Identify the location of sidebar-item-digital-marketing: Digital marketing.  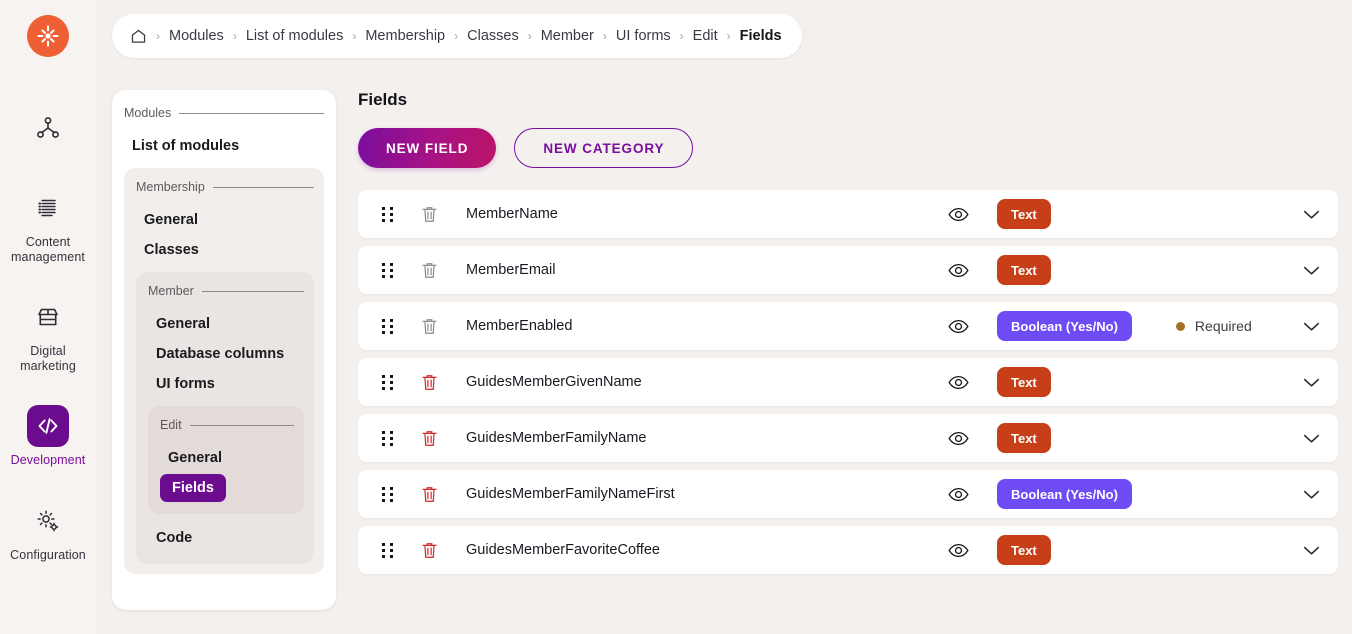
(48, 335).